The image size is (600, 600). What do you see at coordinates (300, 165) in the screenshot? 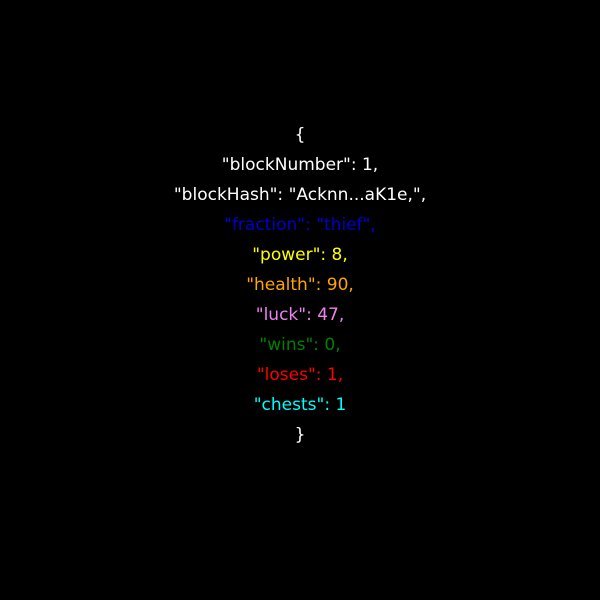
I see `block-number-line: "blockNumber": 1,` at bounding box center [300, 165].